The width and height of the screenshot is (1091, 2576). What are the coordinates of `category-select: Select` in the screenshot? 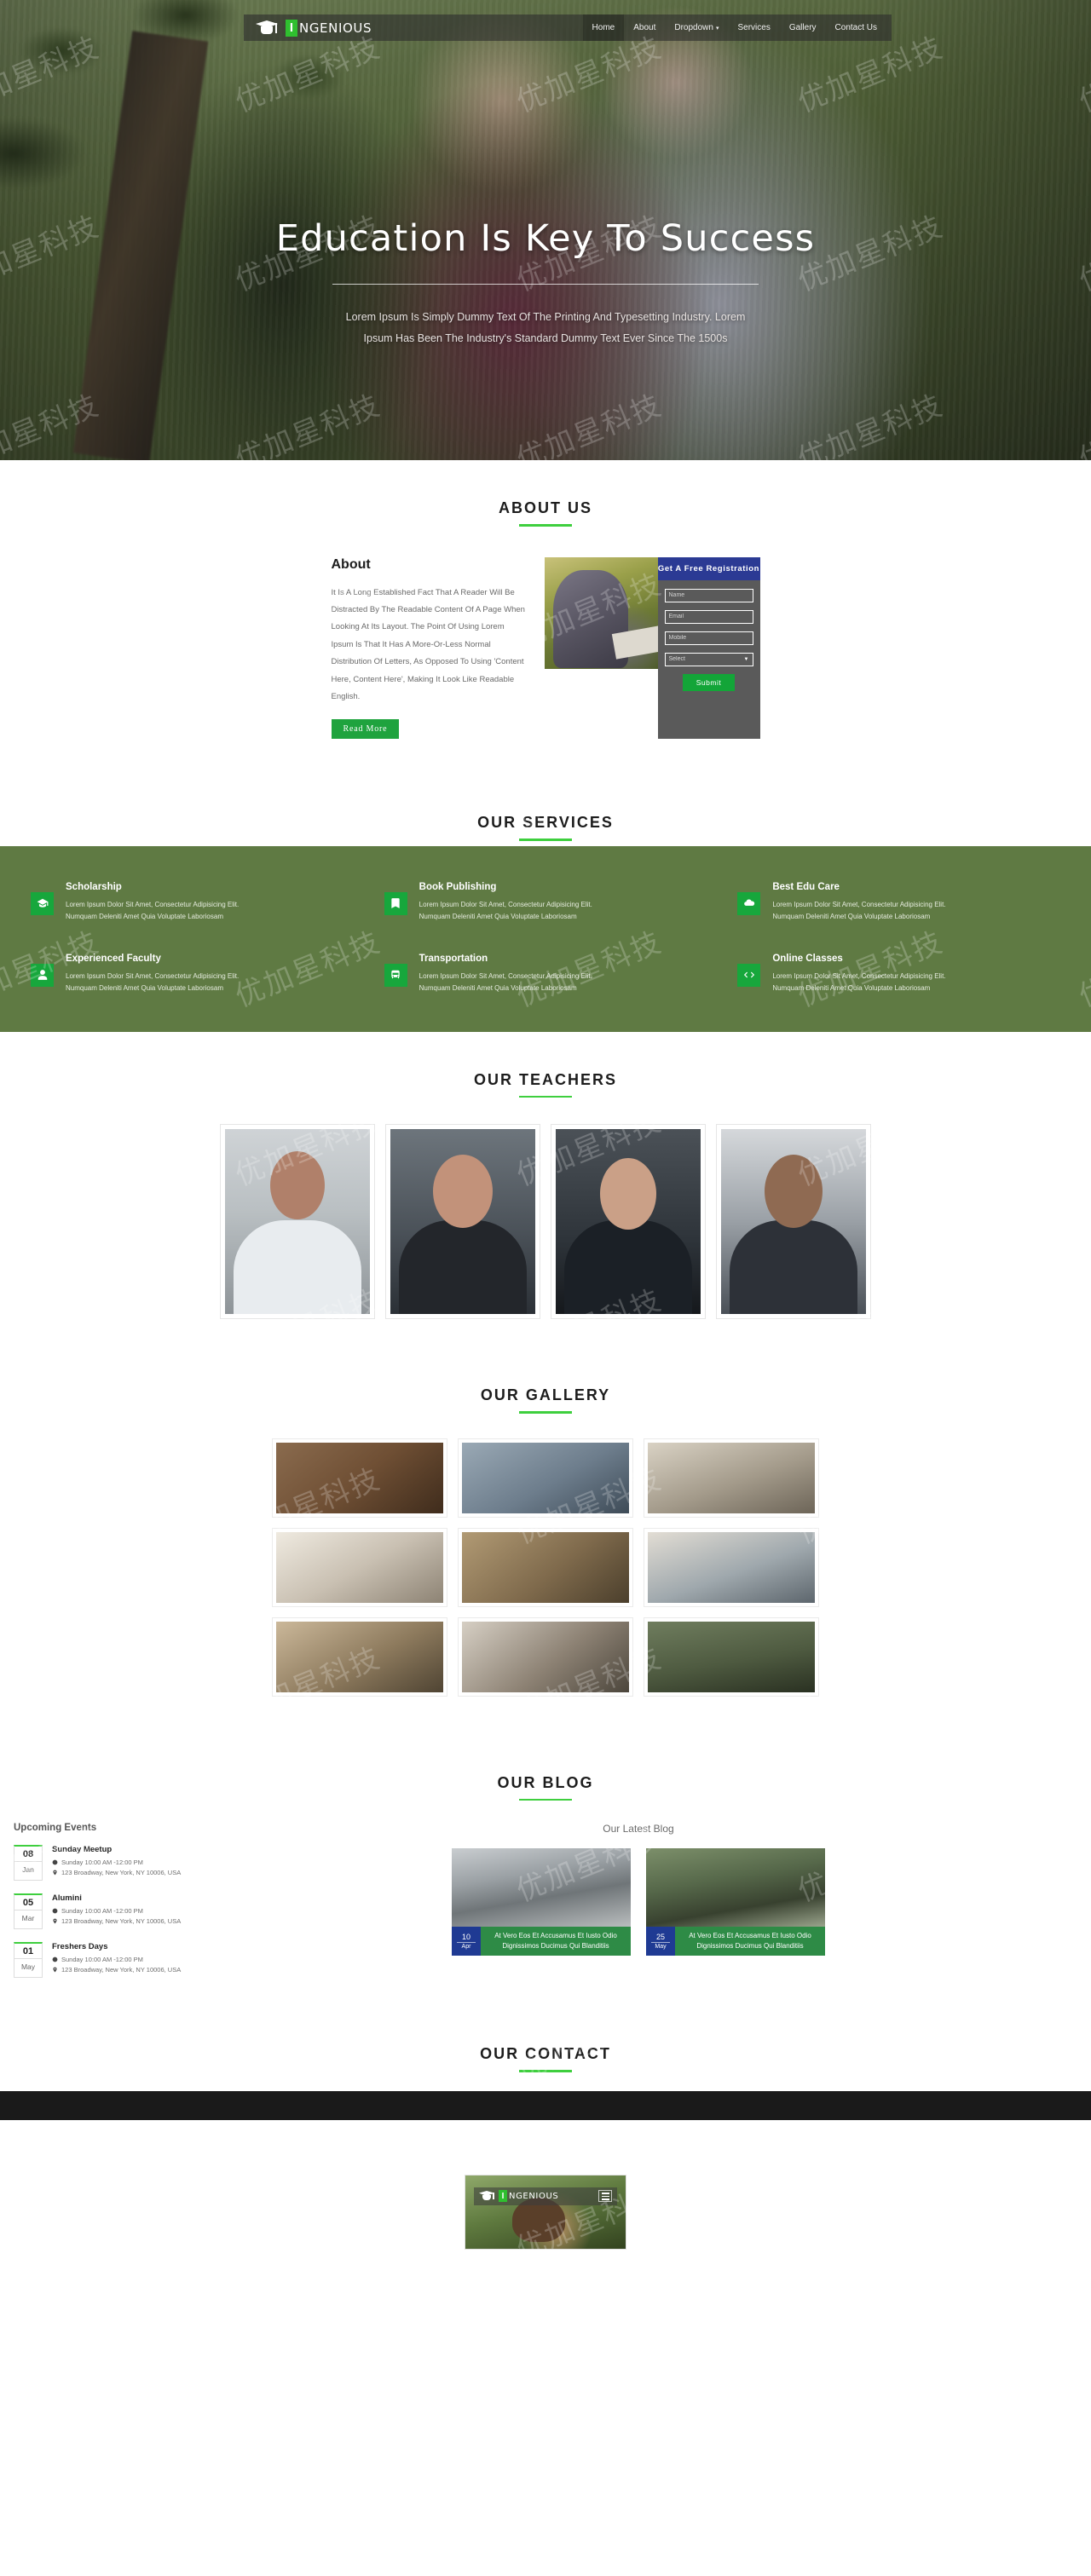 It's located at (708, 659).